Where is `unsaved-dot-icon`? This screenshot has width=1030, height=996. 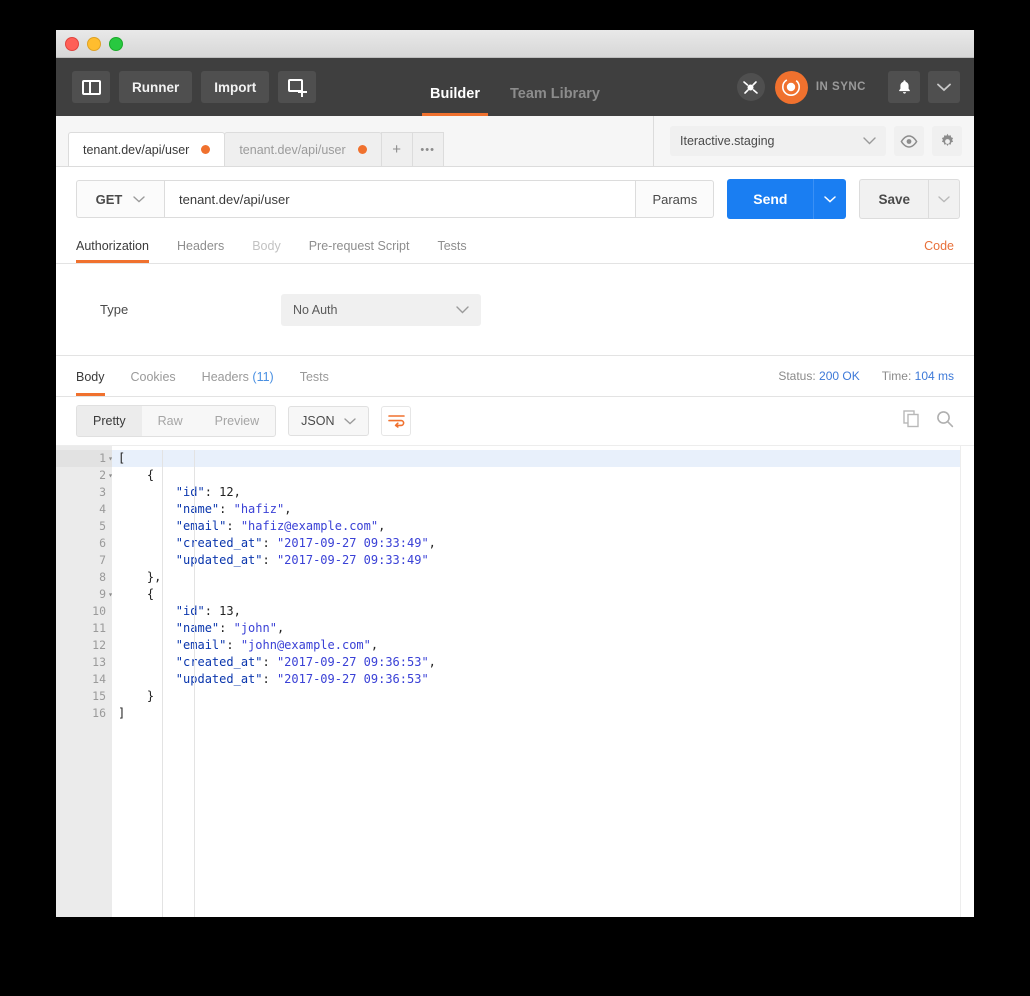
unsaved-dot-icon is located at coordinates (206, 149).